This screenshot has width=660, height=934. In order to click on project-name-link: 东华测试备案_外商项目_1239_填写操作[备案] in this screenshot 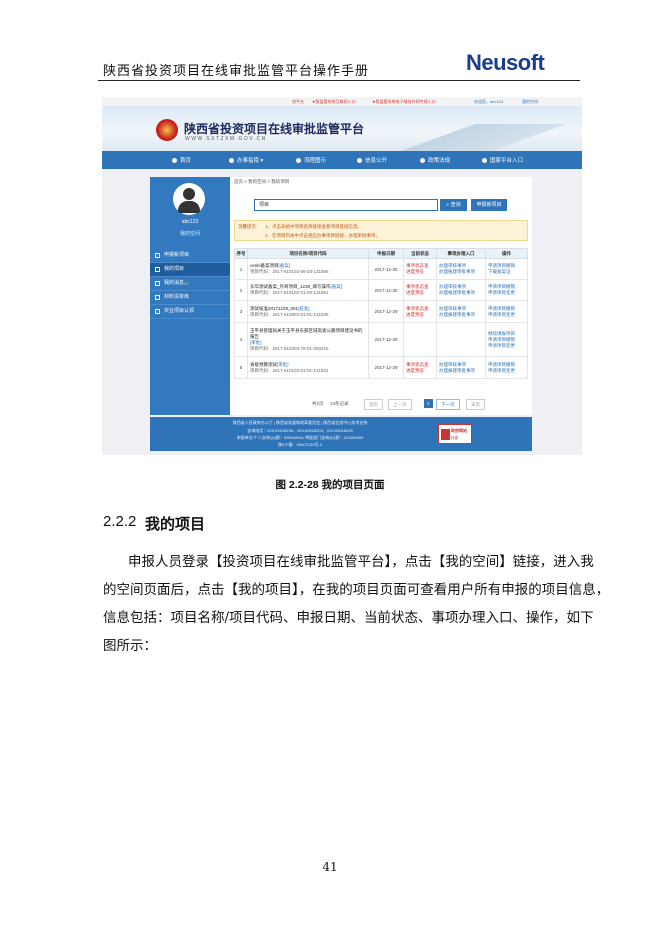, I will do `click(296, 286)`.